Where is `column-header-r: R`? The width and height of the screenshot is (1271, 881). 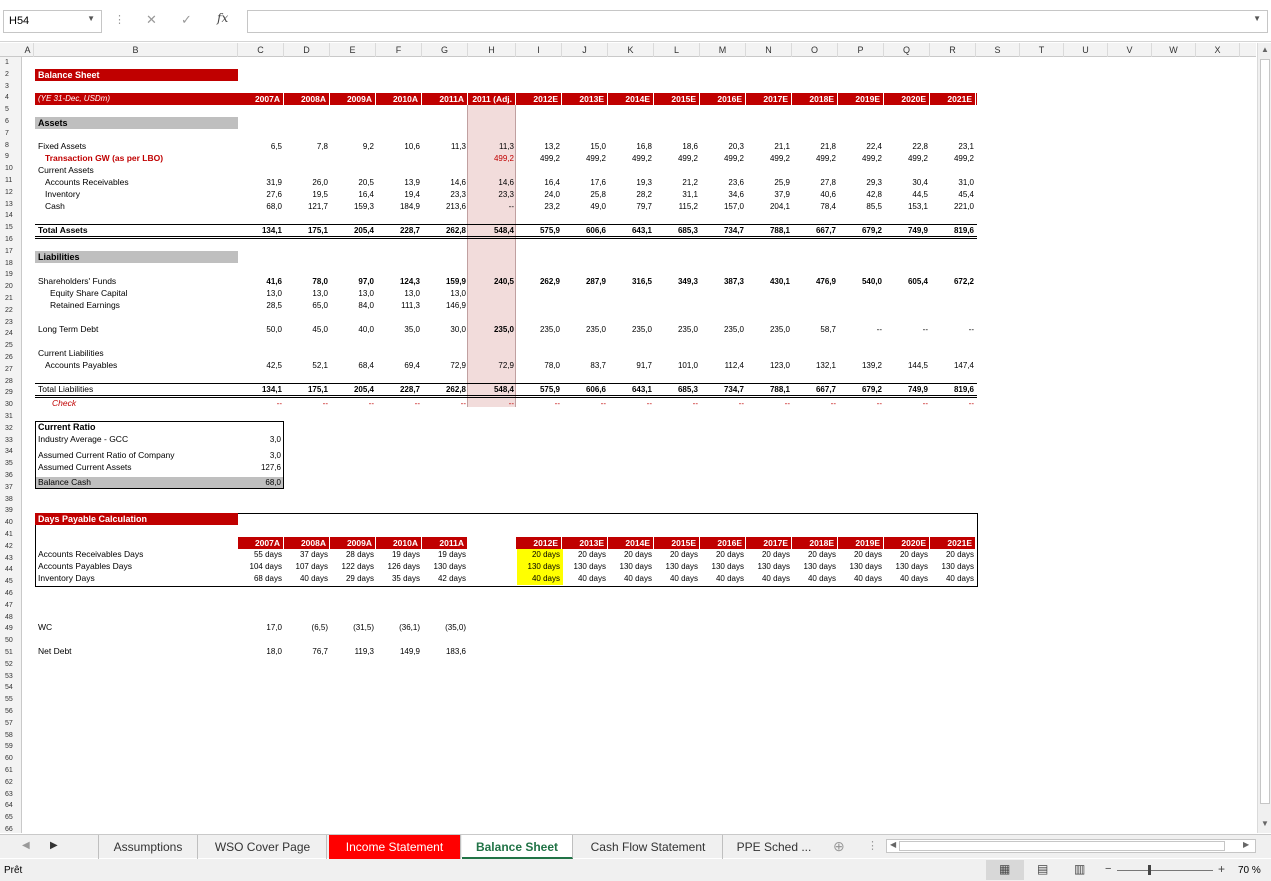
column-header-r: R is located at coordinates (953, 50).